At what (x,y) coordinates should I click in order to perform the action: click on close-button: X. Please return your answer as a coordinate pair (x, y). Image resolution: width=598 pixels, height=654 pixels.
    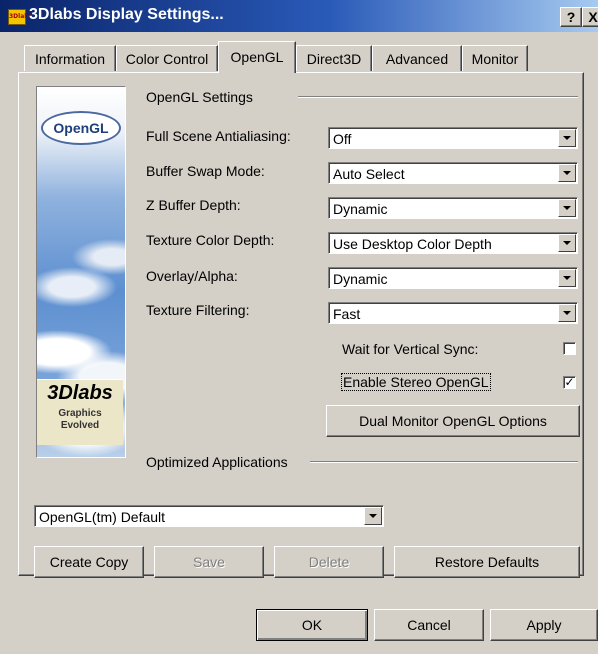
    Looking at the image, I should click on (590, 17).